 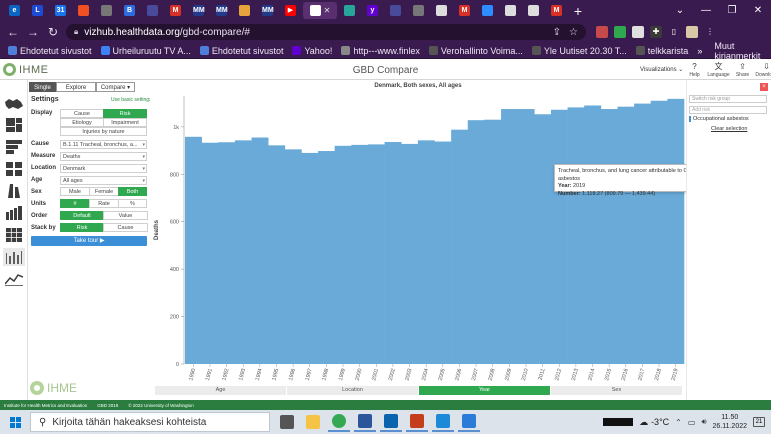 What do you see at coordinates (82, 215) in the screenshot?
I see `order-option-default: Default` at bounding box center [82, 215].